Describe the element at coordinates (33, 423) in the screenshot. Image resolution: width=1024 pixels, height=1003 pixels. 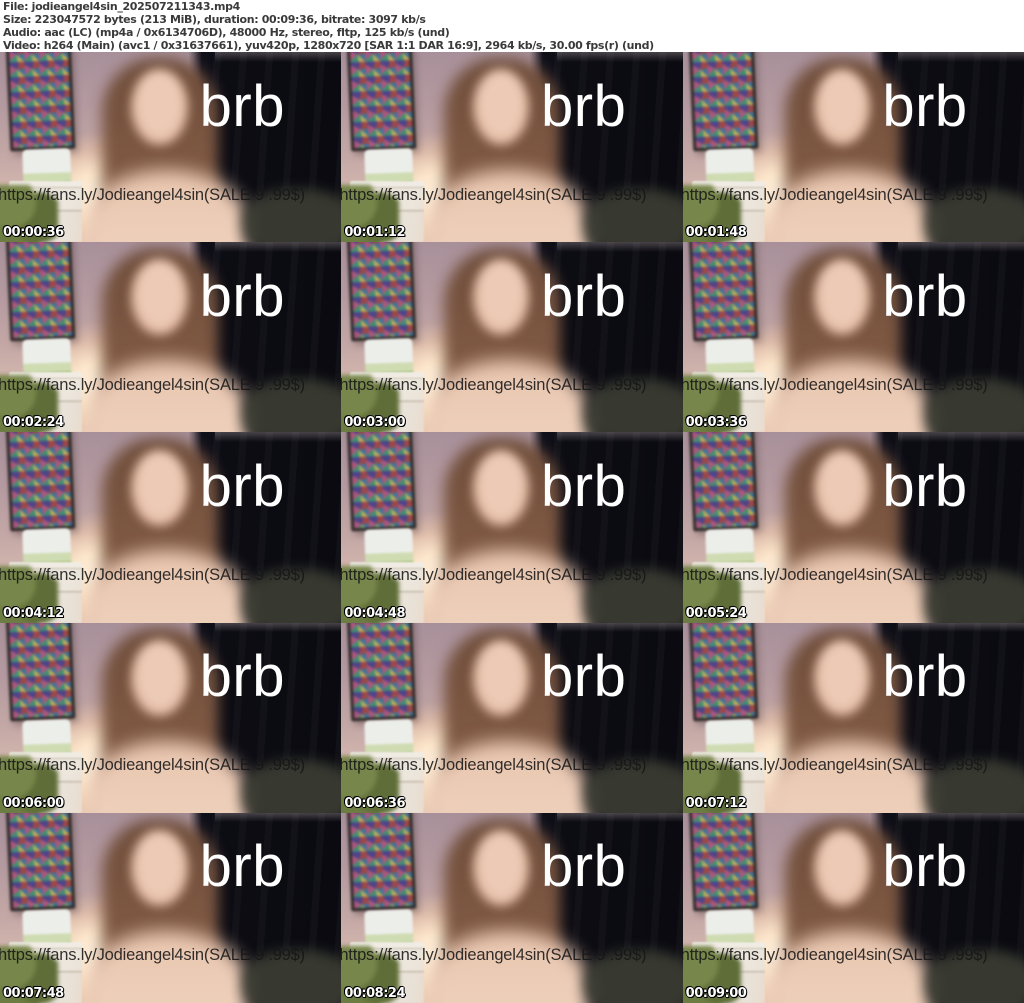
I see `timestamp-overlay: 00:02:24` at that location.